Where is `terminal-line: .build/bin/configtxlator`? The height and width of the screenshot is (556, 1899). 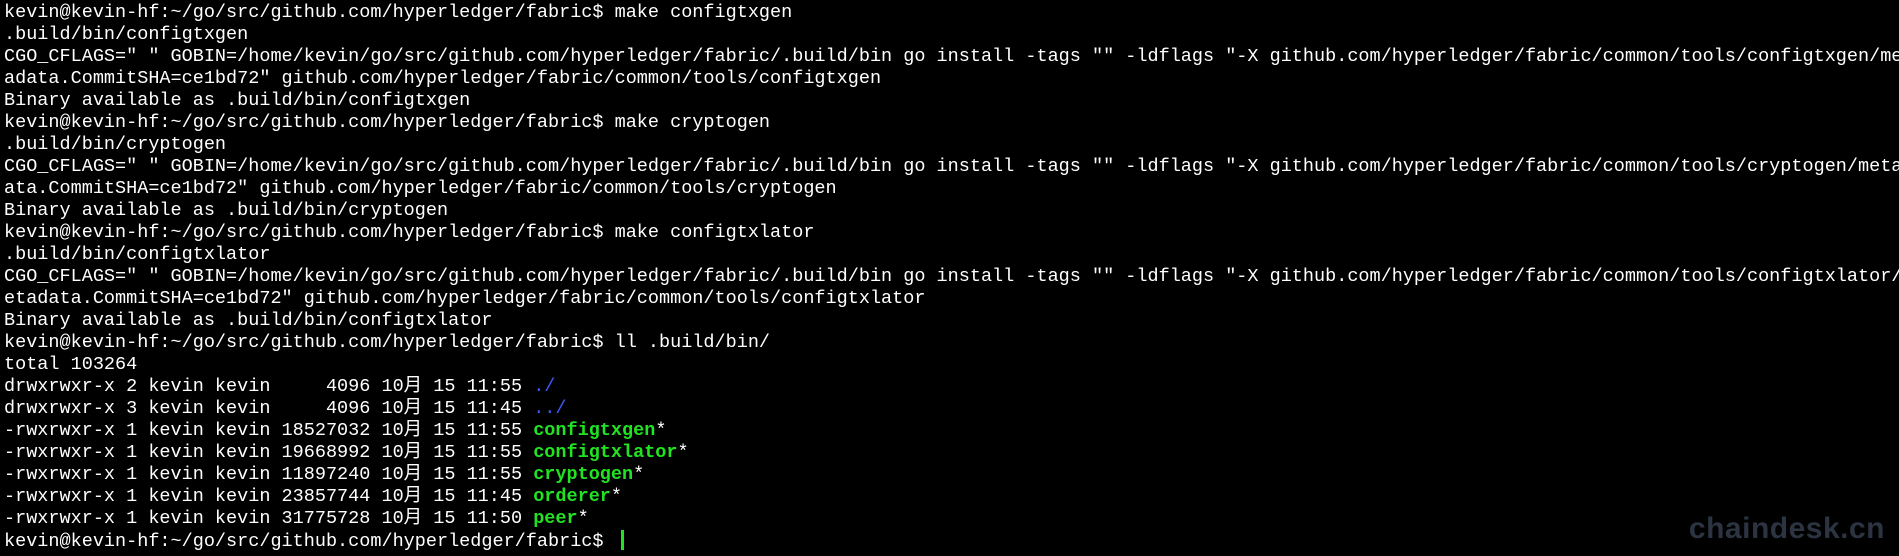
terminal-line: .build/bin/configtxlator is located at coordinates (137, 254).